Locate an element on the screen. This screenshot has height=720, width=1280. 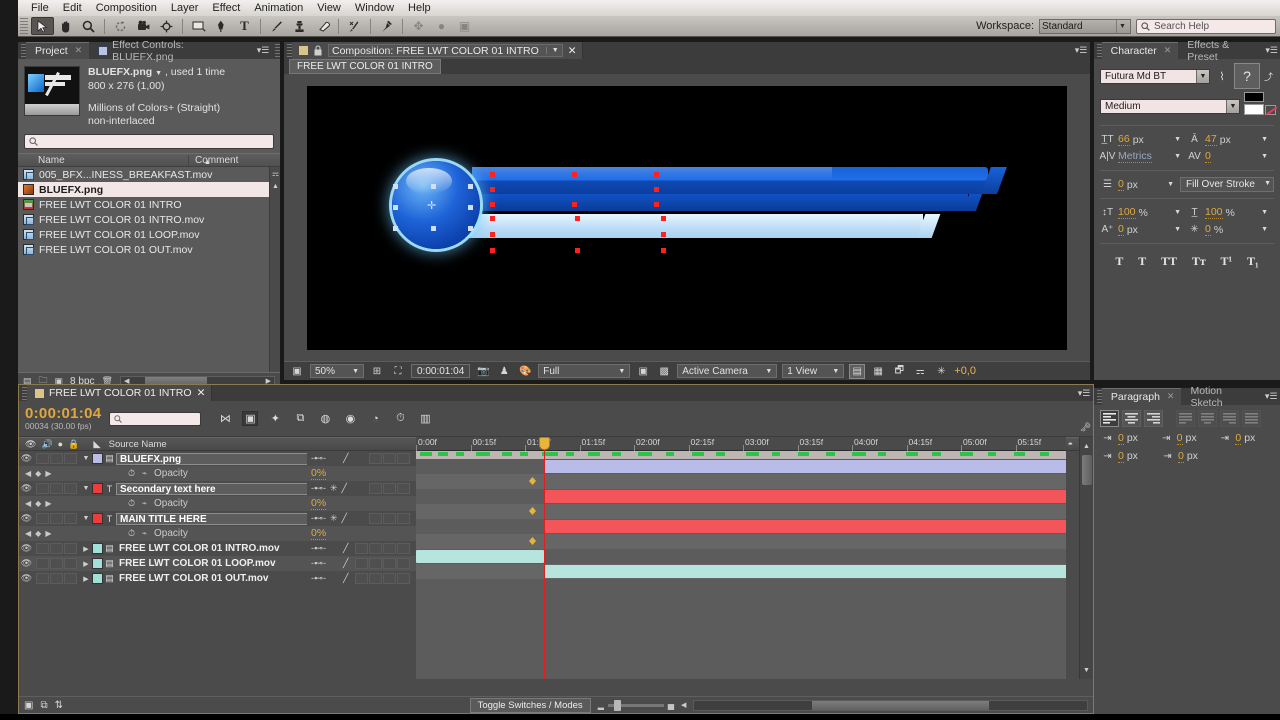
align-right-button is located at coordinates (1153, 418).